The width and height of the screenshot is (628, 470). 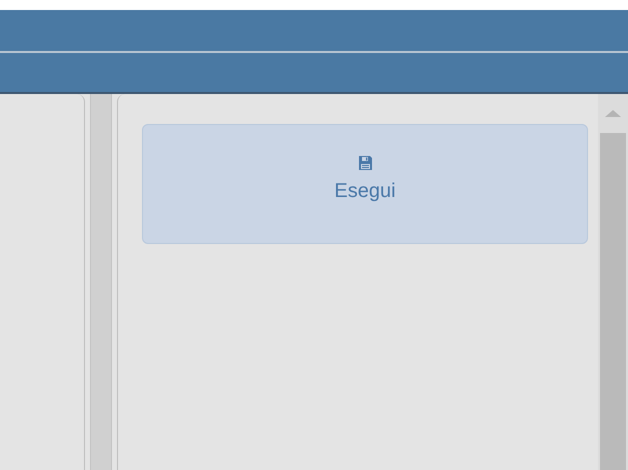 What do you see at coordinates (613, 113) in the screenshot?
I see `scroll-up-icon` at bounding box center [613, 113].